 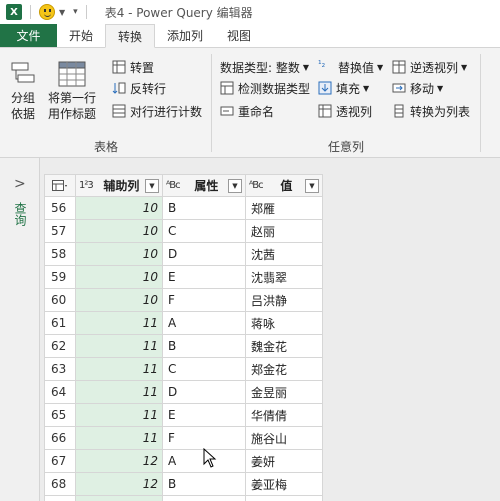 I want to click on cell-value: 施谷山, so click(x=284, y=438).